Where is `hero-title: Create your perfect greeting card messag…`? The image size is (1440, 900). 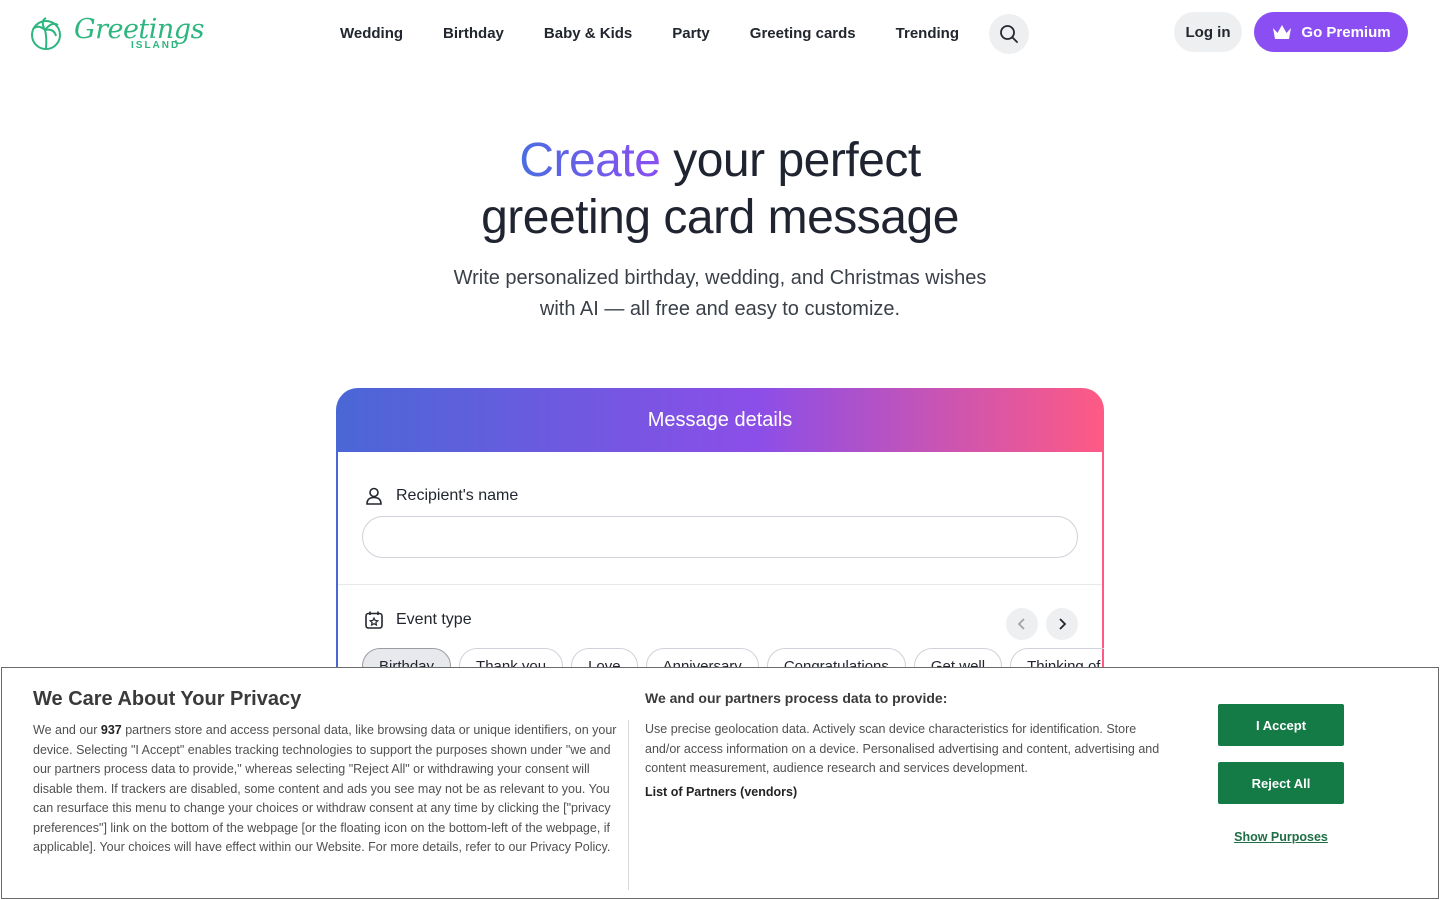
hero-title: Create your perfect greeting card messag… is located at coordinates (720, 189).